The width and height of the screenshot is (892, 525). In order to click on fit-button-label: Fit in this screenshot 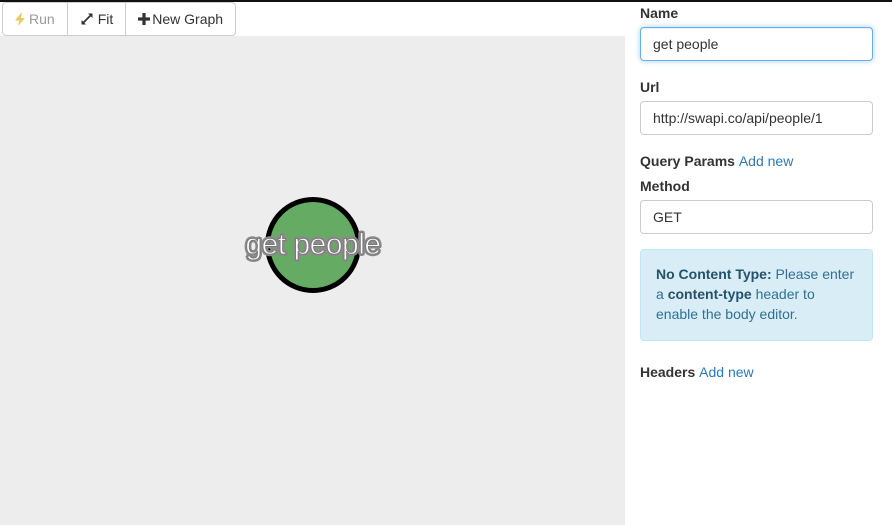, I will do `click(105, 19)`.